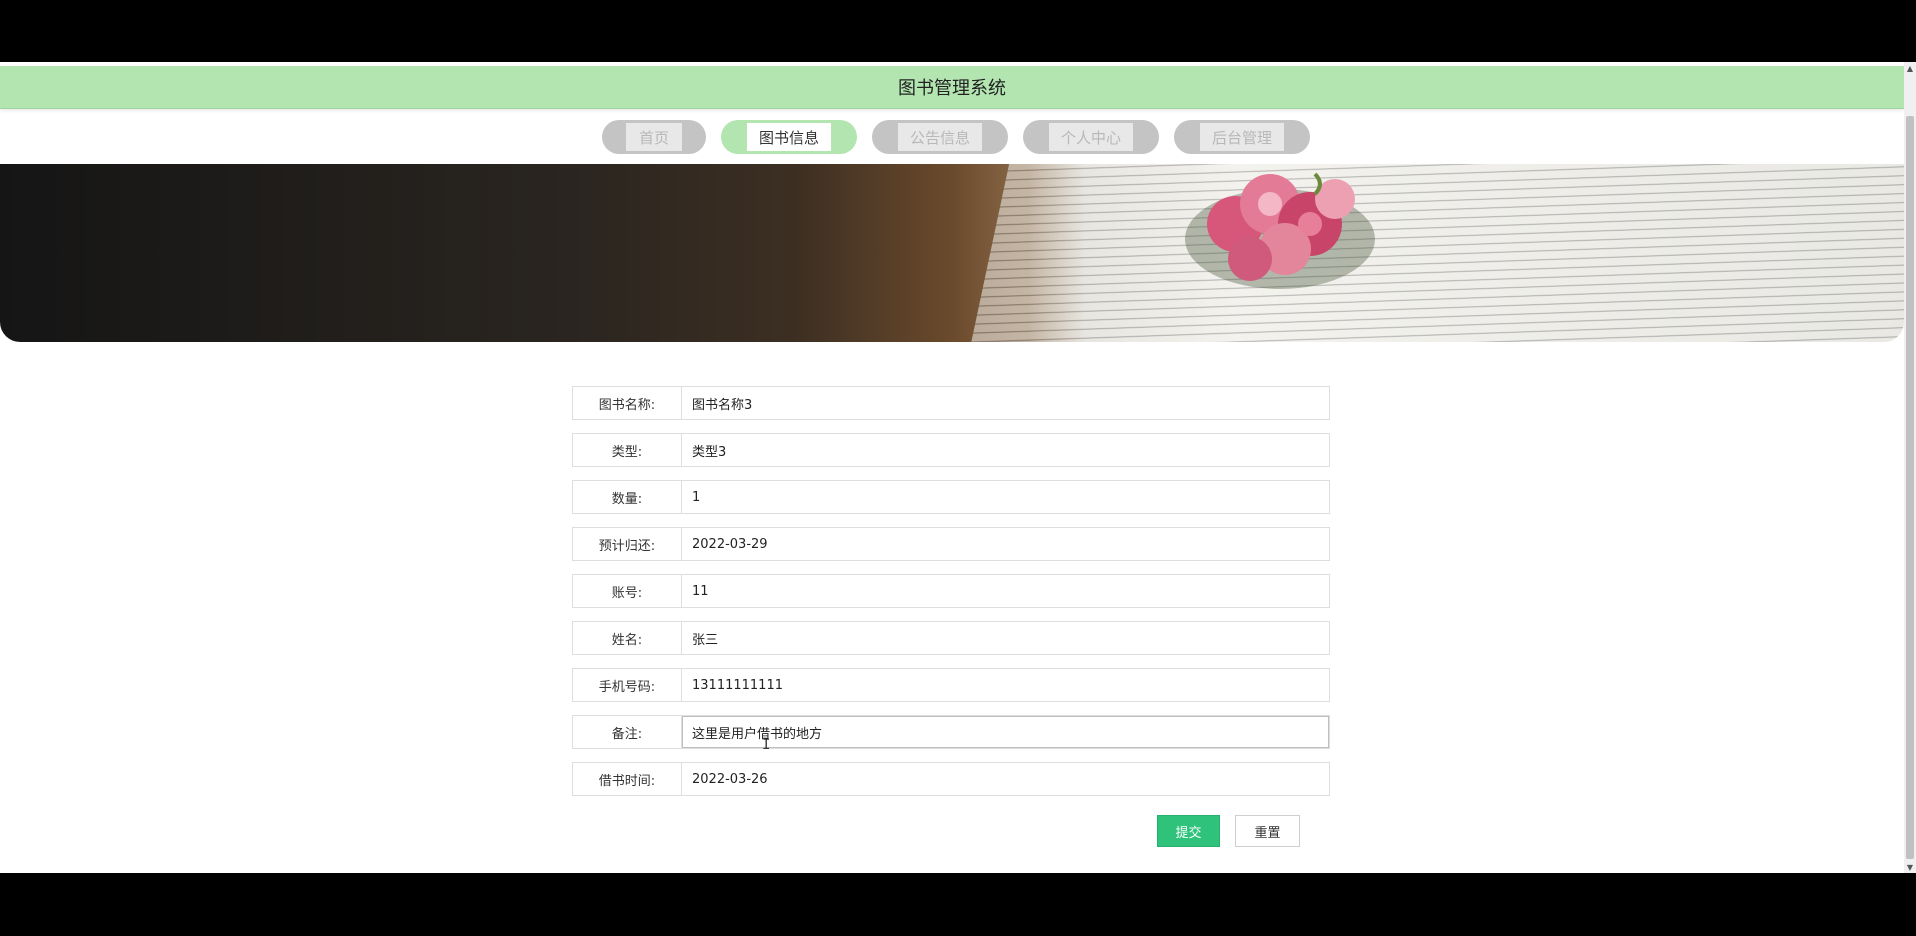 Image resolution: width=1916 pixels, height=936 pixels. I want to click on form-row-type: 类型:, so click(951, 450).